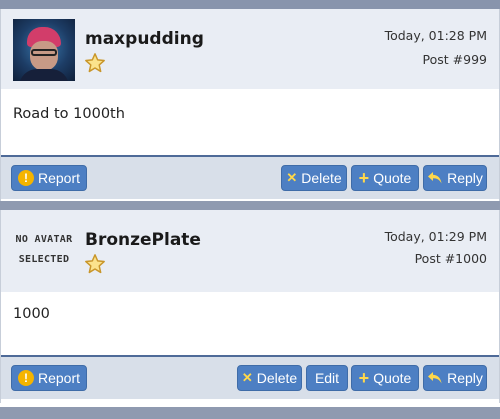  Describe the element at coordinates (435, 236) in the screenshot. I see `post-time: Today, 01:29 PM` at that location.